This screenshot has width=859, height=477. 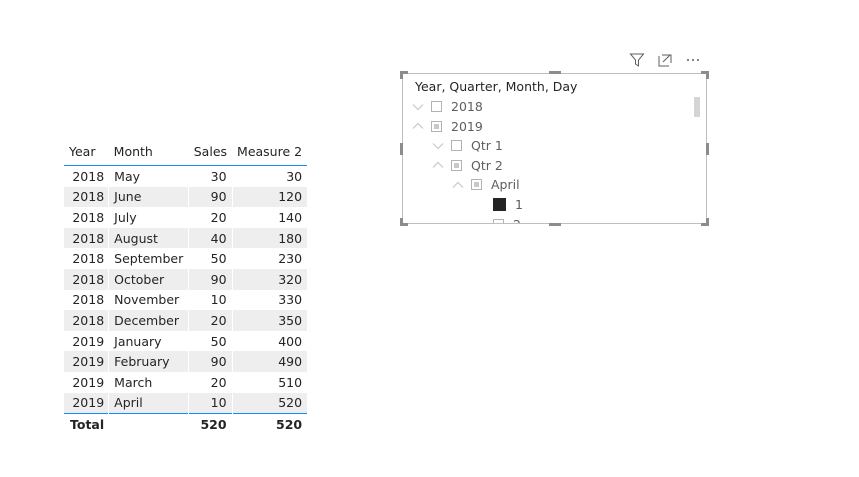 I want to click on slicer-item-label: April, so click(x=505, y=185).